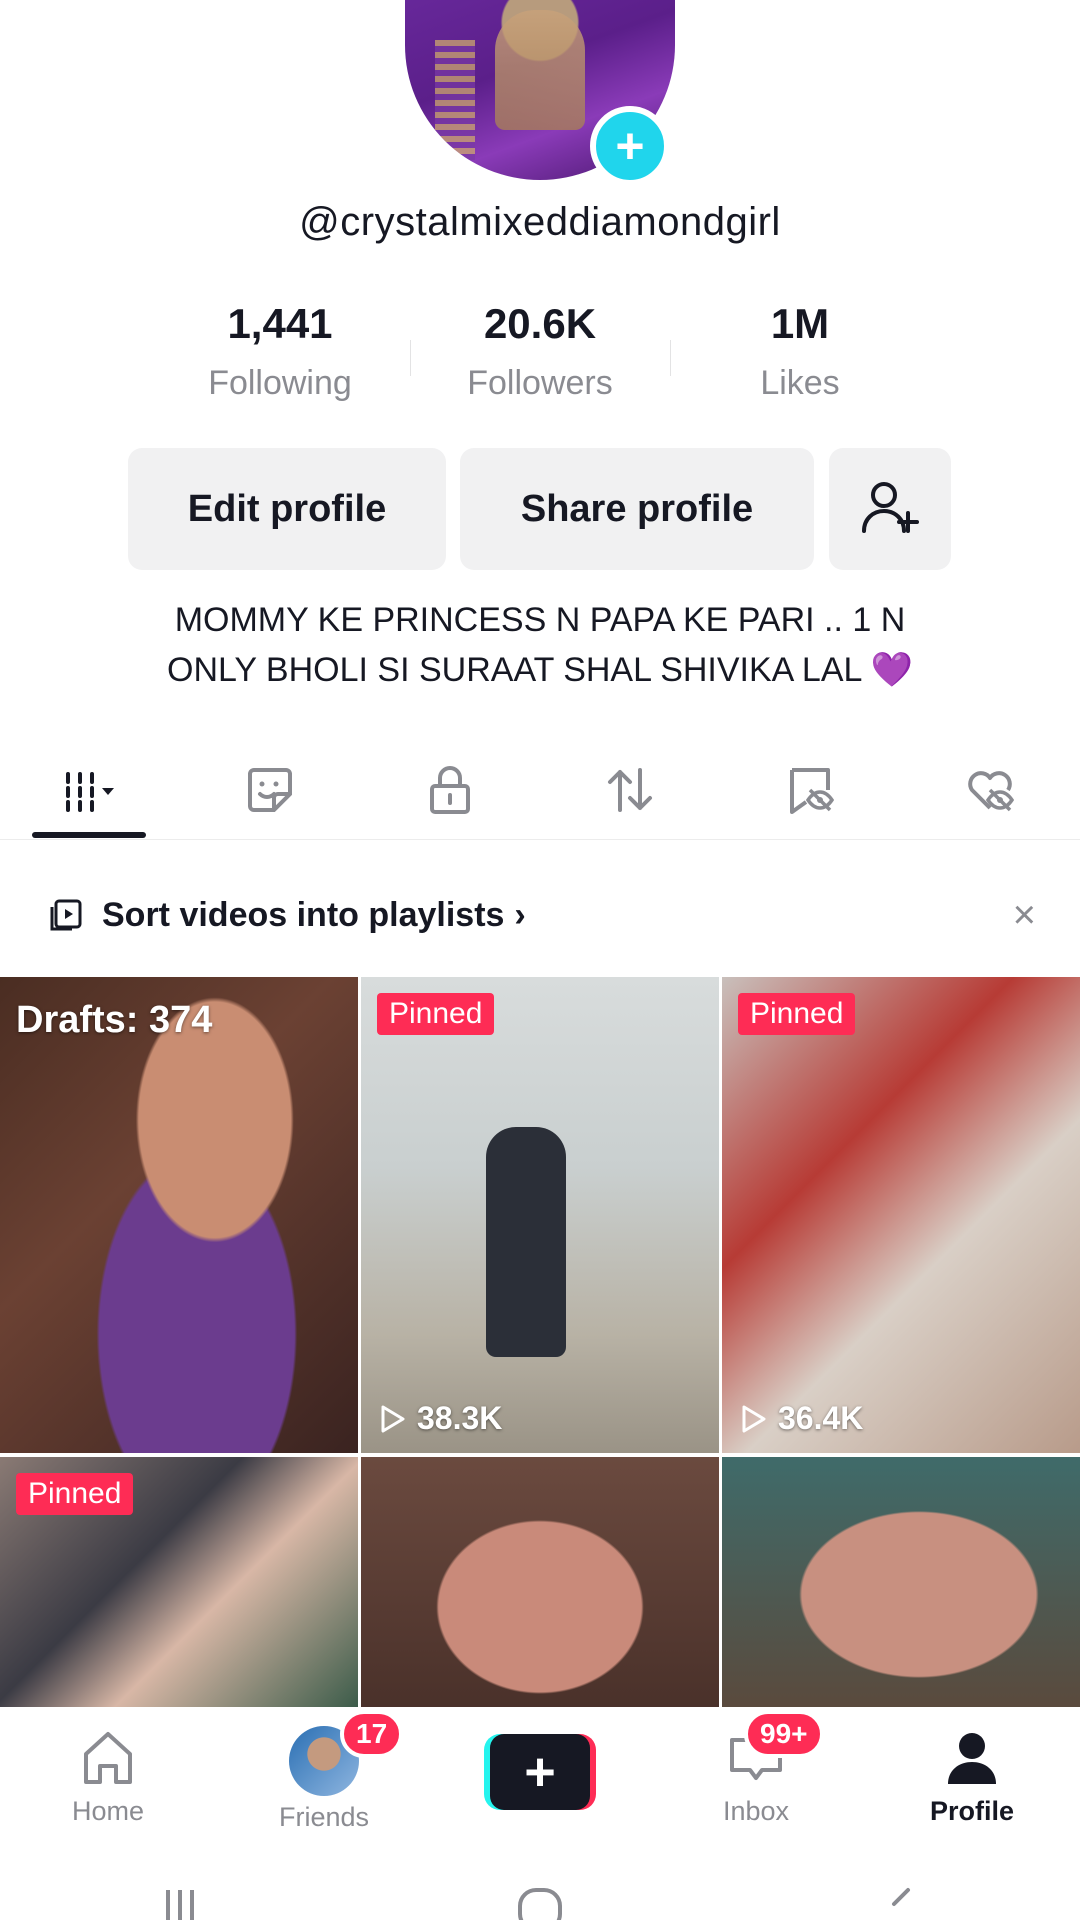  I want to click on back-icon, so click(900, 1890).